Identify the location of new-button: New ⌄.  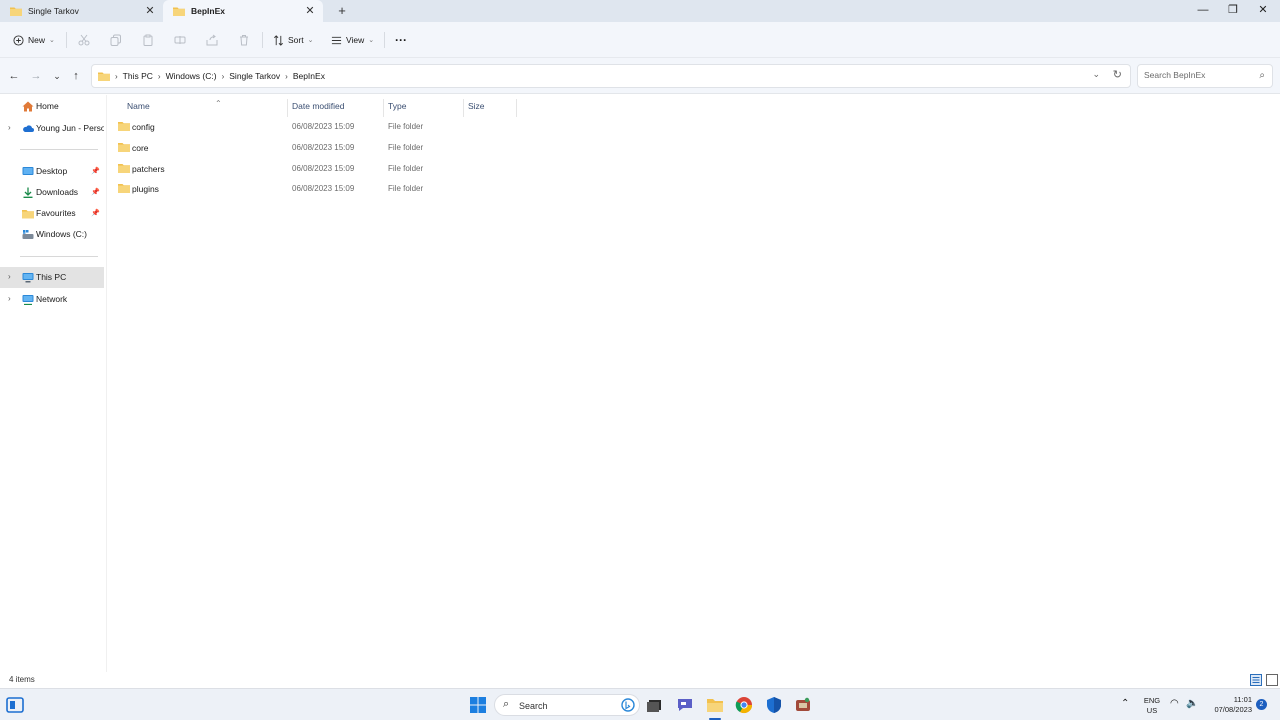
(34, 40).